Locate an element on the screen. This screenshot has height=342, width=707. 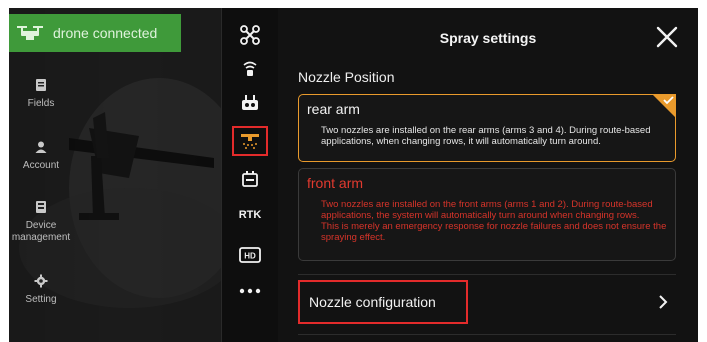
drone-connection-banner: drone connected is located at coordinates (95, 33).